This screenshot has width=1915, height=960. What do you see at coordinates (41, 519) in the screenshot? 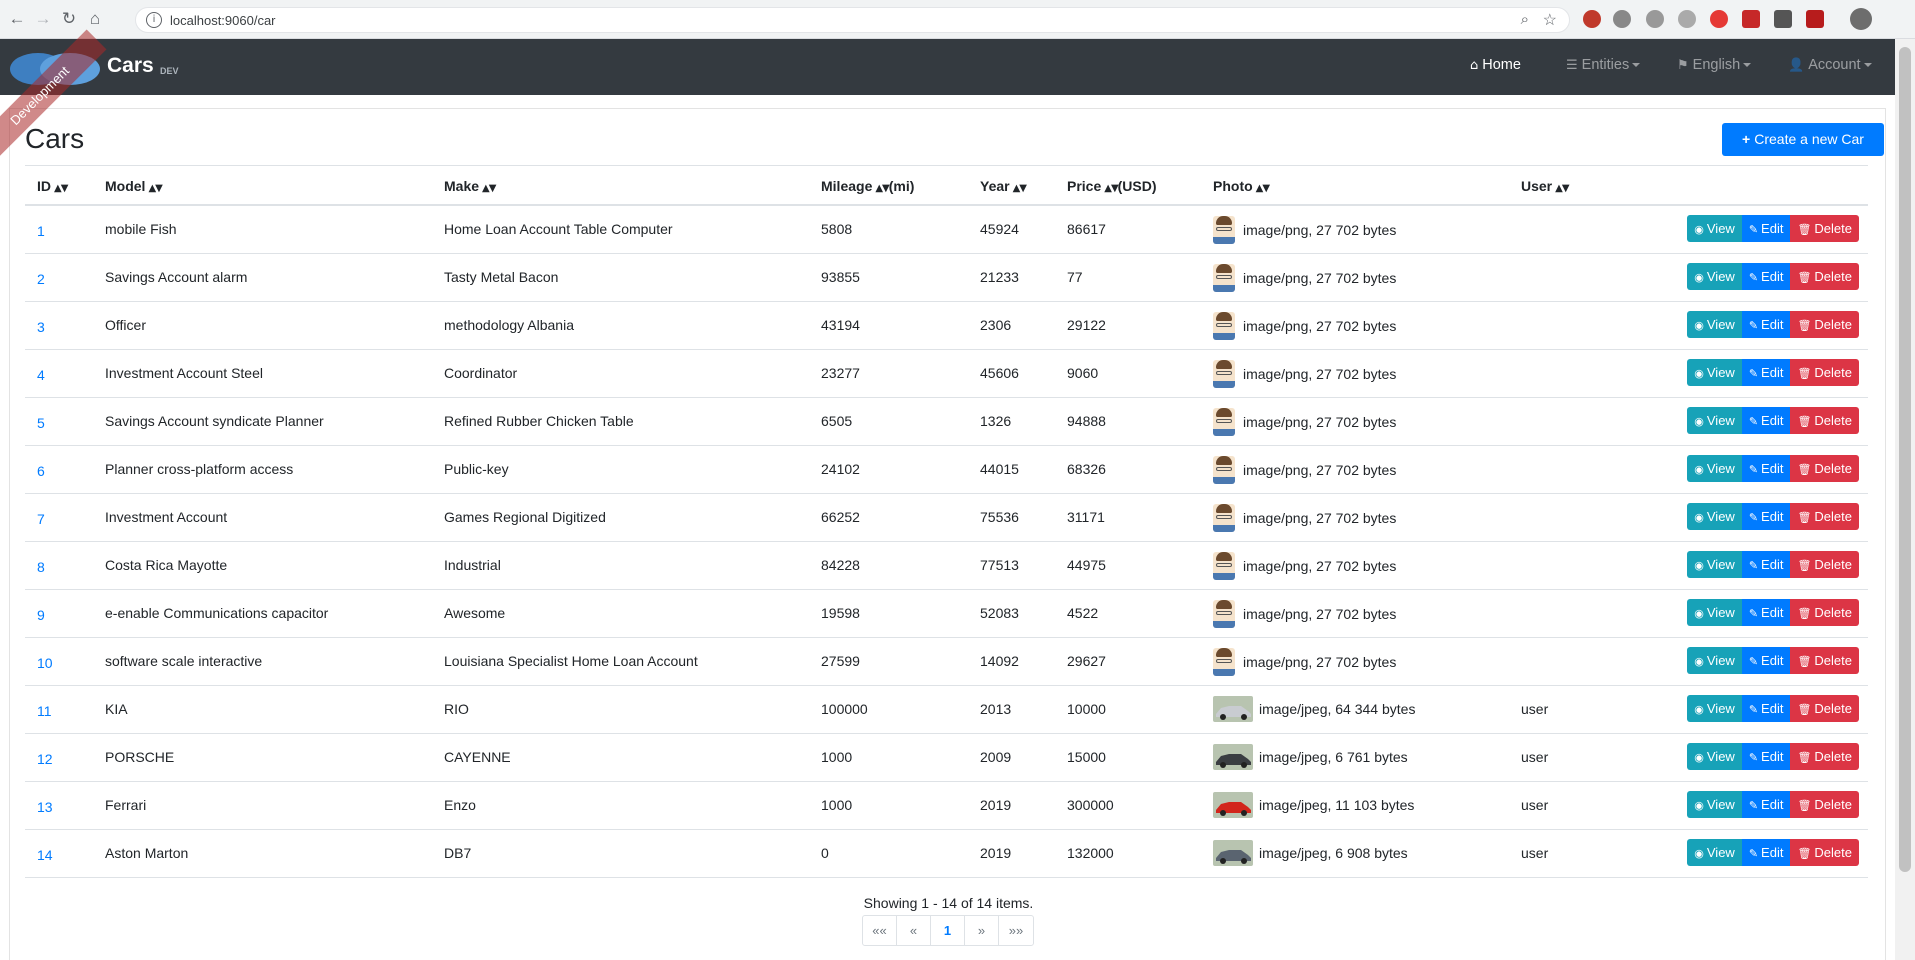
I see `id-link: 7` at bounding box center [41, 519].